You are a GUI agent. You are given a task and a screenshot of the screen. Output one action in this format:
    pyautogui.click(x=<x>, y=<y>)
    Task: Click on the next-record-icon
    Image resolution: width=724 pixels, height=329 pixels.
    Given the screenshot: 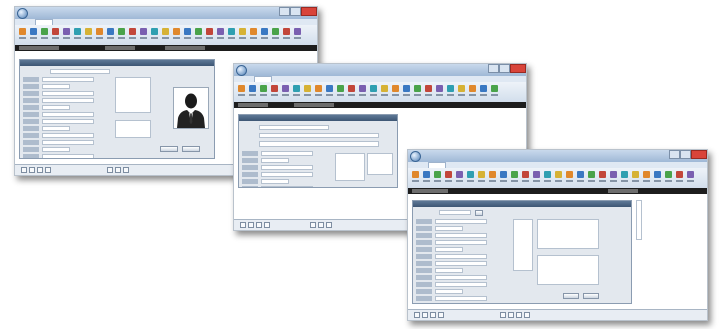 What is the action you would take?
    pyautogui.click(x=433, y=315)
    